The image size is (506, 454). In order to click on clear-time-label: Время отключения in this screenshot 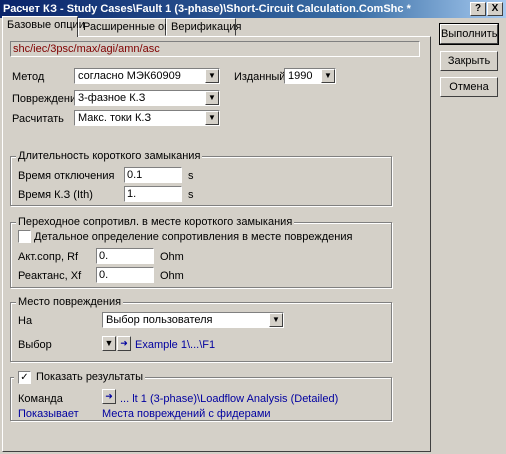, I will do `click(66, 176)`.